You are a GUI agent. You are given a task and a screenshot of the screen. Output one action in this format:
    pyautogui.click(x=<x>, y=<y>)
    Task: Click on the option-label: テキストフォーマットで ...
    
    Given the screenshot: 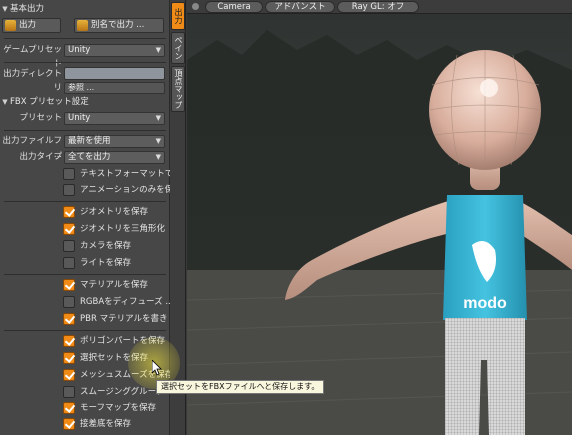 What is the action you would take?
    pyautogui.click(x=125, y=174)
    